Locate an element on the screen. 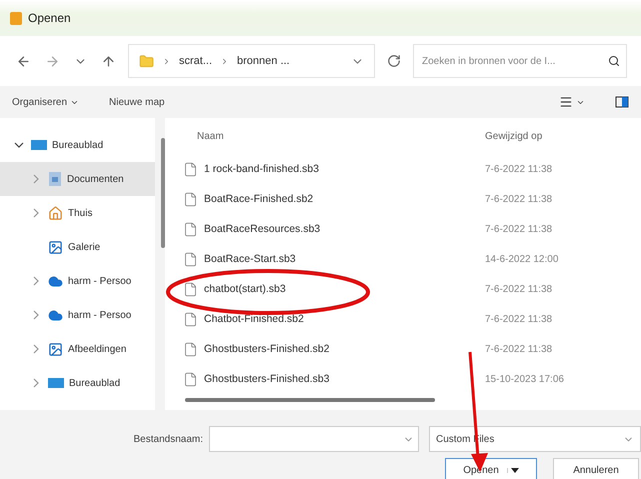 The height and width of the screenshot is (479, 641). sidebar-item: Afbeeldingen is located at coordinates (77, 349).